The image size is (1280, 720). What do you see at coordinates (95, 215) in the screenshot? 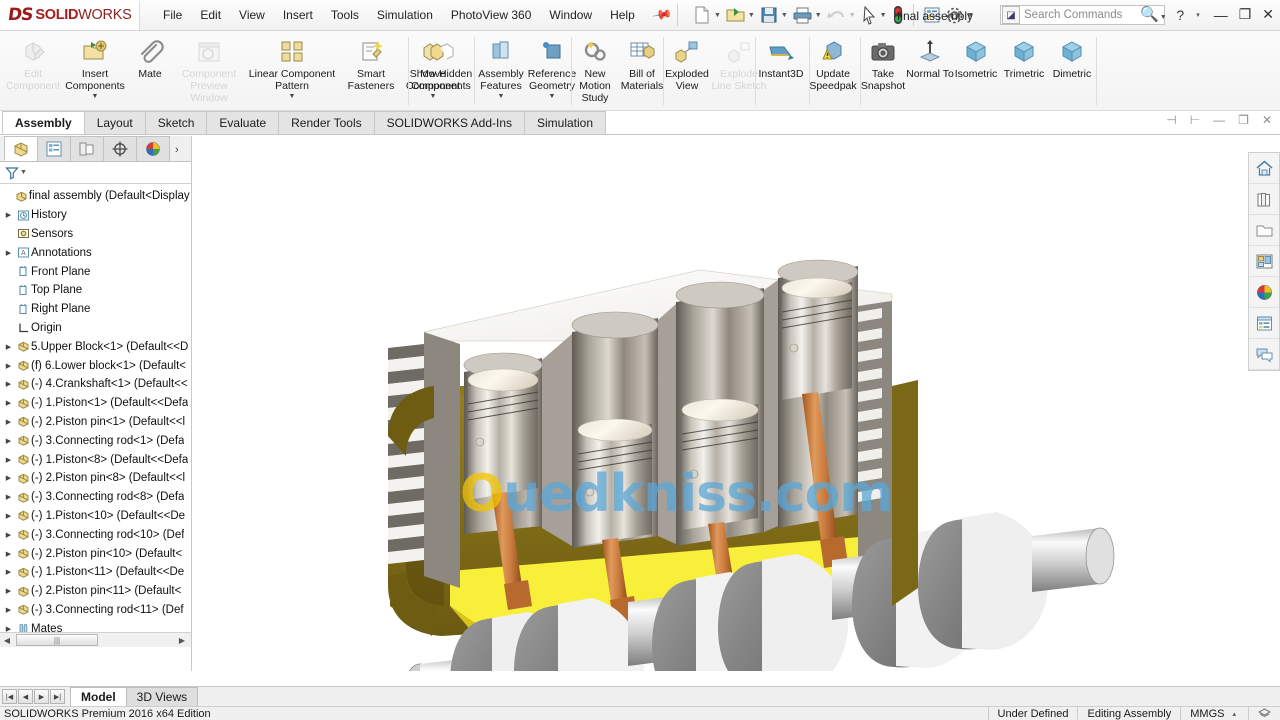
I see `tree-item-history: ▶ History` at bounding box center [95, 215].